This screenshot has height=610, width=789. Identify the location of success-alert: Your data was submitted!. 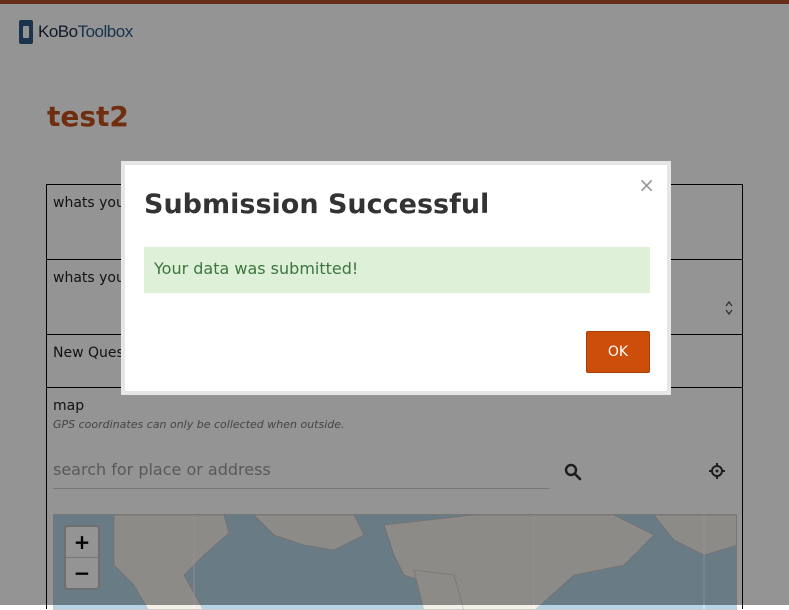
(397, 270).